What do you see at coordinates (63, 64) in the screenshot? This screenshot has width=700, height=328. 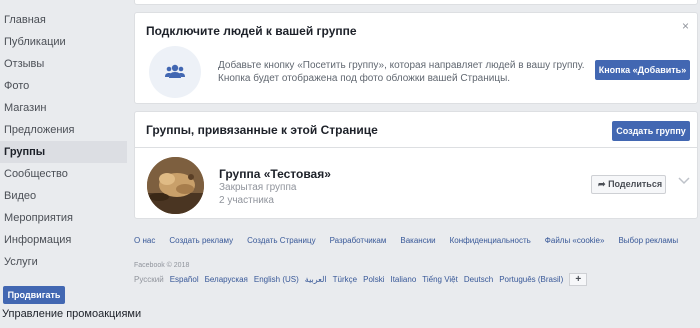 I see `sidebar-item: Отзывы` at bounding box center [63, 64].